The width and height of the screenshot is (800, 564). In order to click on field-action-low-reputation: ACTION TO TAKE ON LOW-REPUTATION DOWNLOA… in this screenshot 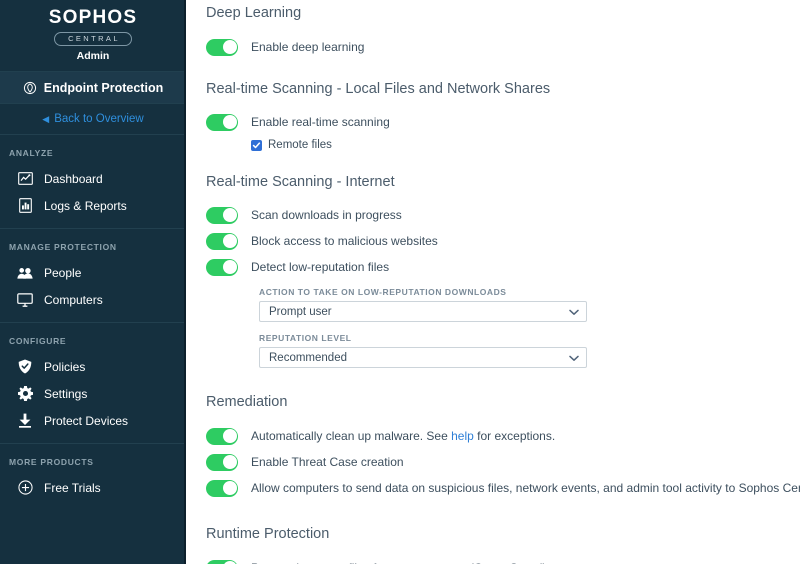, I will do `click(503, 304)`.